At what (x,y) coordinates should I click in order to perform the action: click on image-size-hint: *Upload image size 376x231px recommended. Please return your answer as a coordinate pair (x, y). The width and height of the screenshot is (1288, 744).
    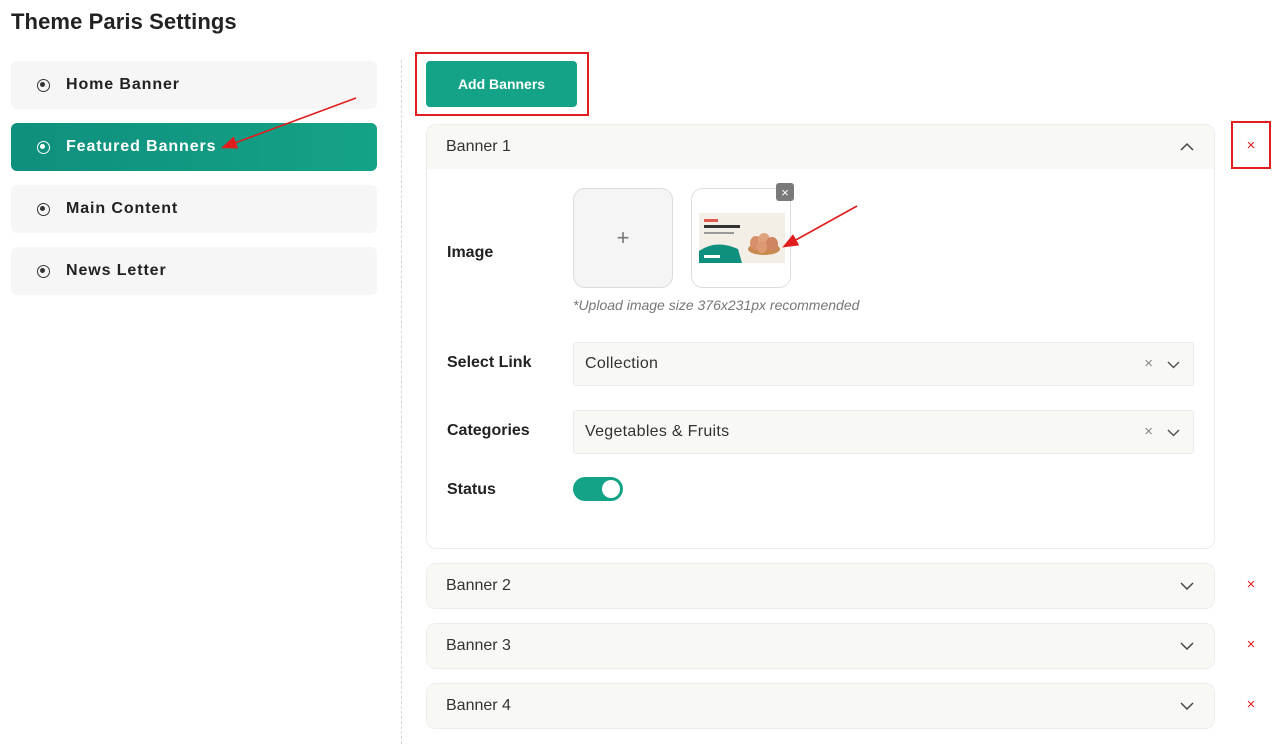
    Looking at the image, I should click on (716, 305).